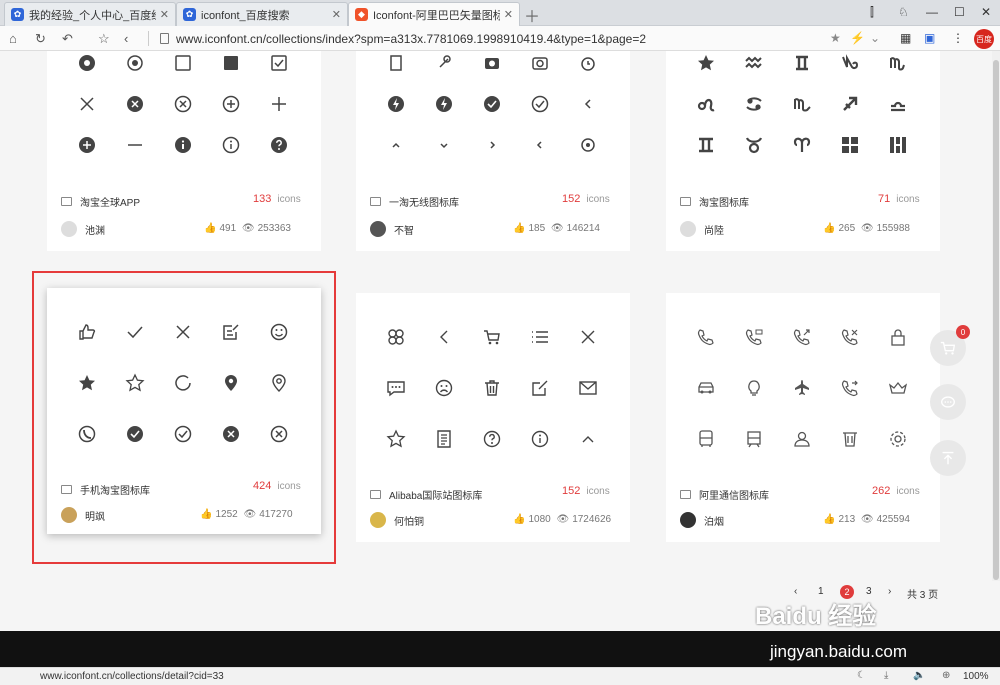 The image size is (1000, 685). I want to click on add-circle-filled-icon, so click(87, 145).